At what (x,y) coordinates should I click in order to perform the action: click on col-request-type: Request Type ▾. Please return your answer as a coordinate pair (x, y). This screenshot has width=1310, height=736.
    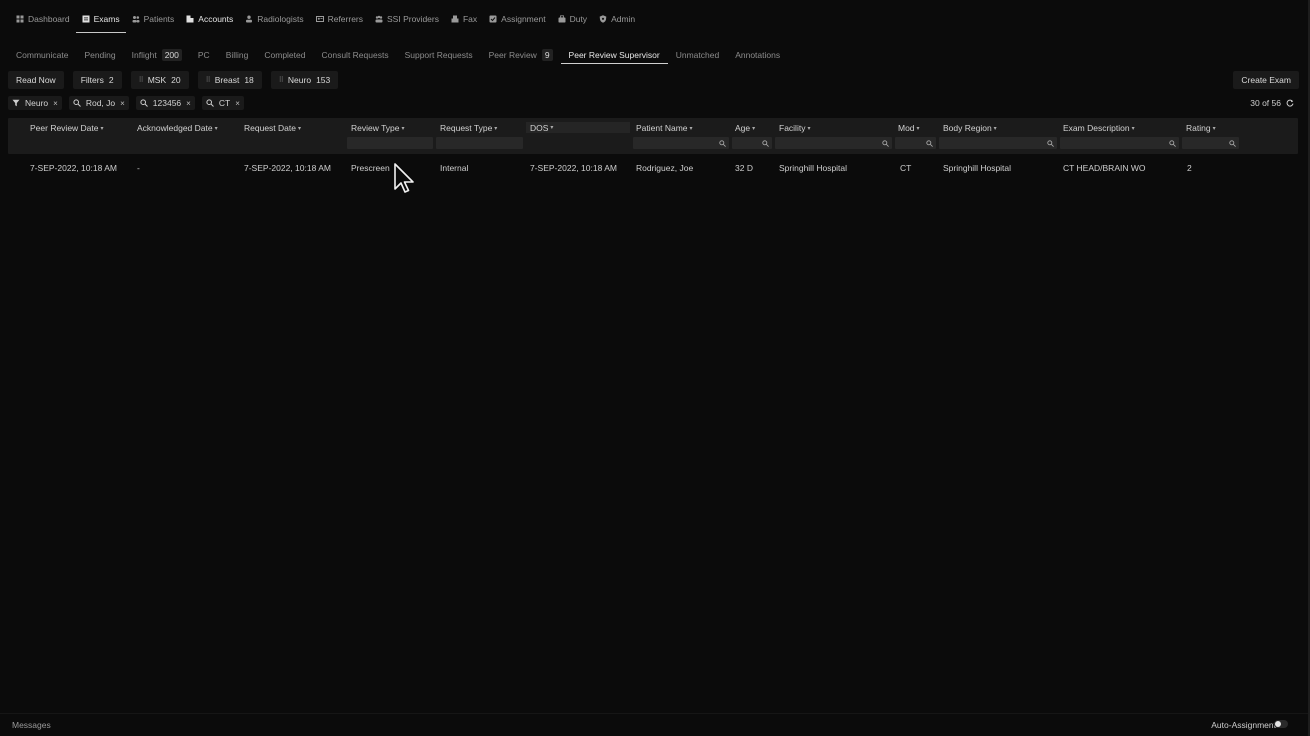
    Looking at the image, I should click on (468, 128).